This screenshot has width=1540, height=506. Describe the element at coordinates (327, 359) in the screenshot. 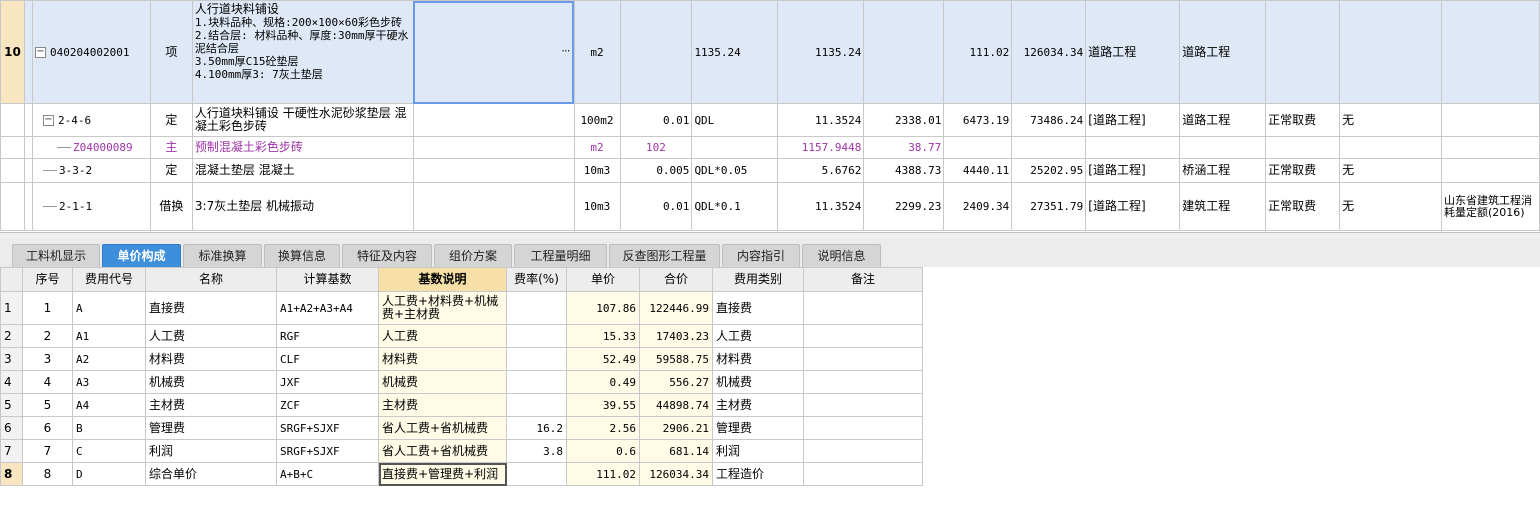

I see `calc-base-cell: CLF` at that location.